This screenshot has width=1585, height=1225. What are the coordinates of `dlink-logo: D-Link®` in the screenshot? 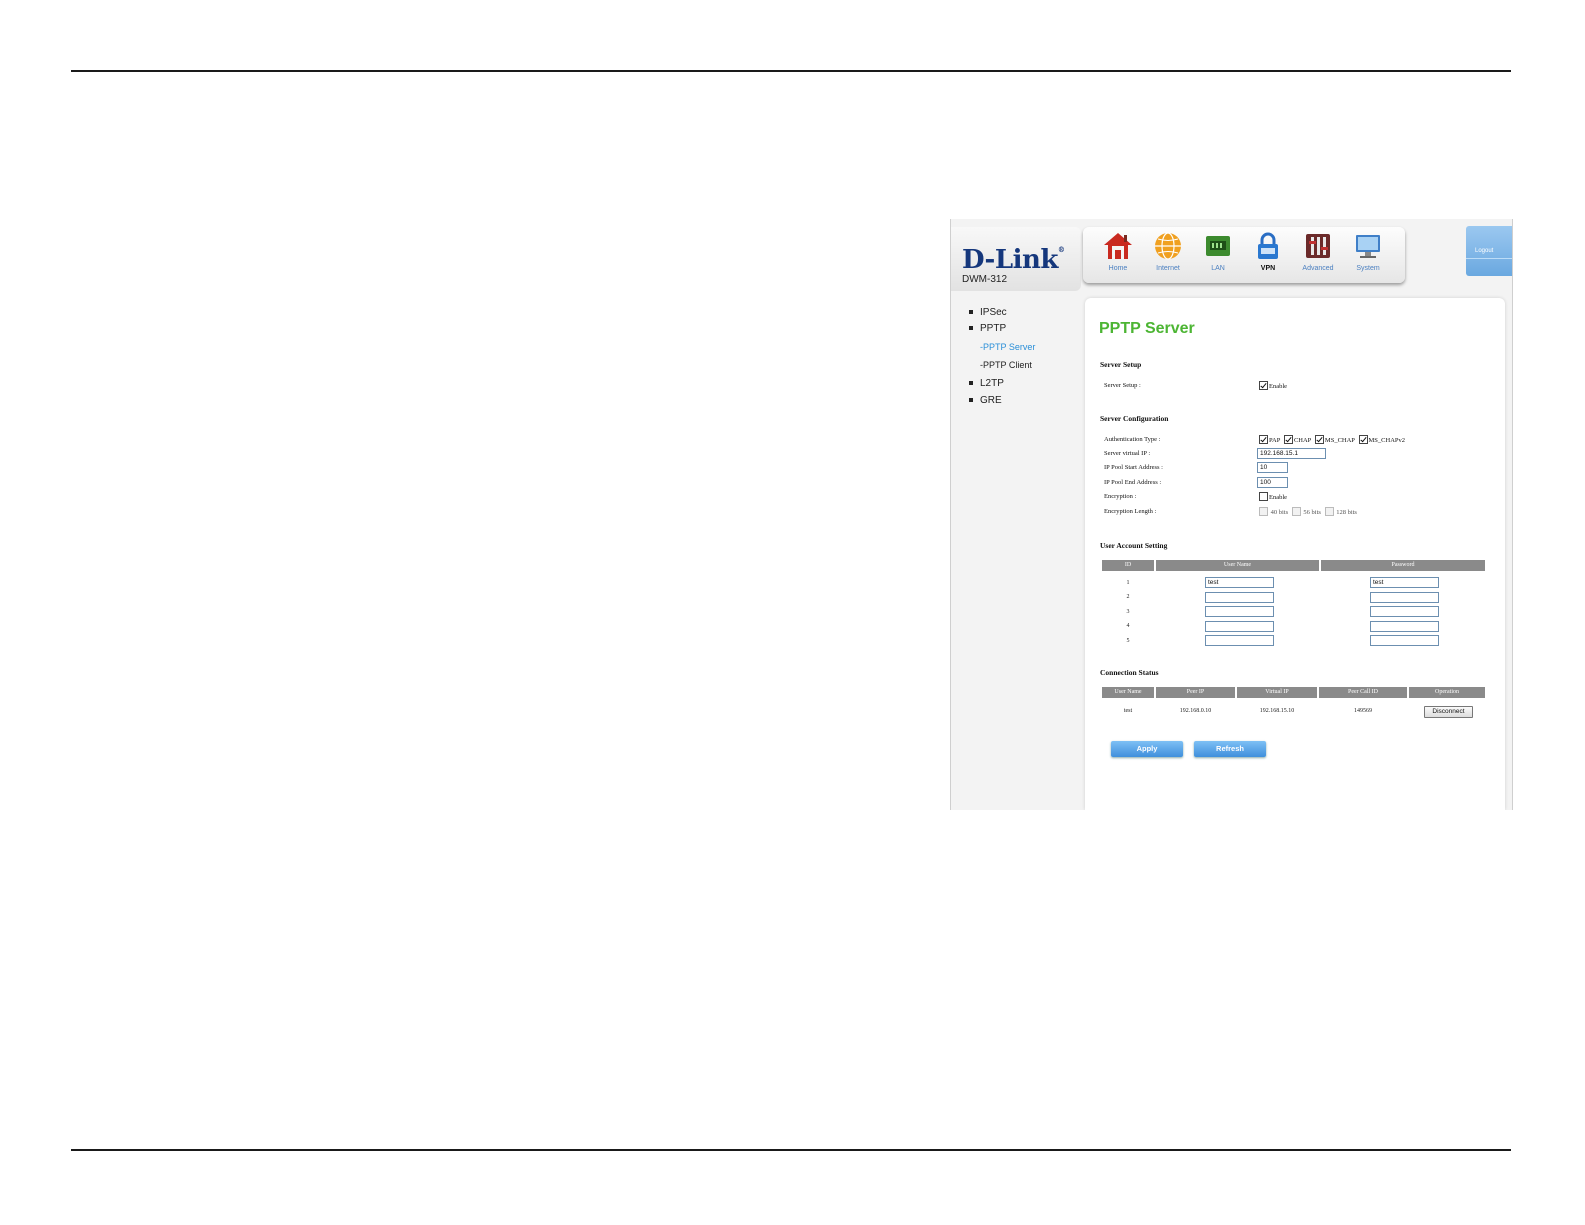 It's located at (1013, 260).